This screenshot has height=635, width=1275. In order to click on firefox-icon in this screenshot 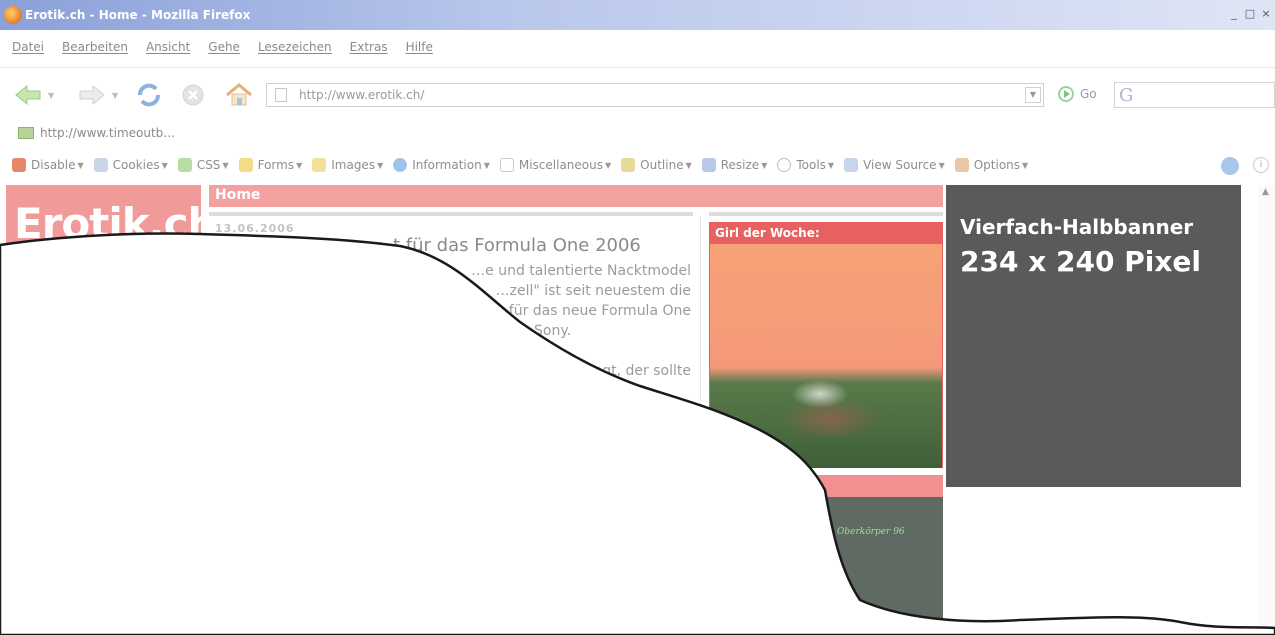, I will do `click(13, 15)`.